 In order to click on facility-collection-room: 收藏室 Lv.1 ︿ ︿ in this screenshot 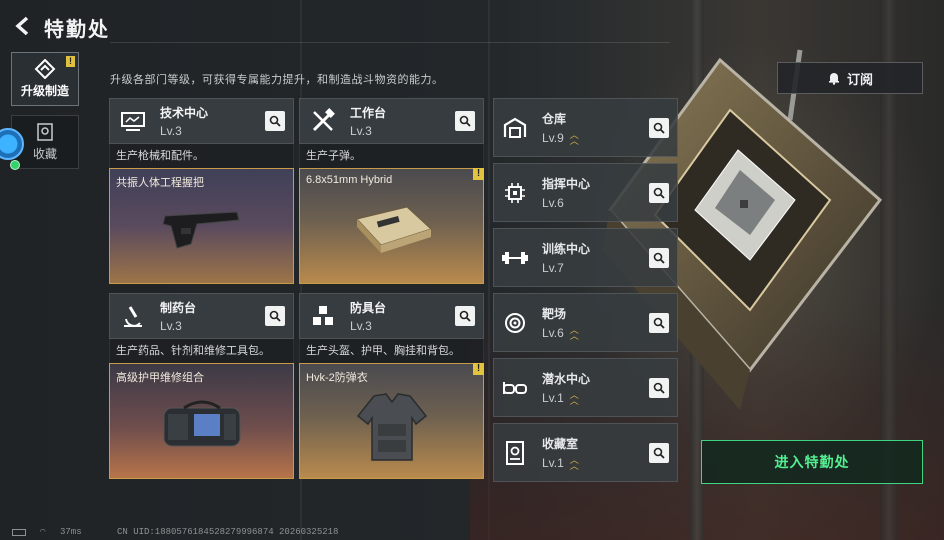, I will do `click(585, 452)`.